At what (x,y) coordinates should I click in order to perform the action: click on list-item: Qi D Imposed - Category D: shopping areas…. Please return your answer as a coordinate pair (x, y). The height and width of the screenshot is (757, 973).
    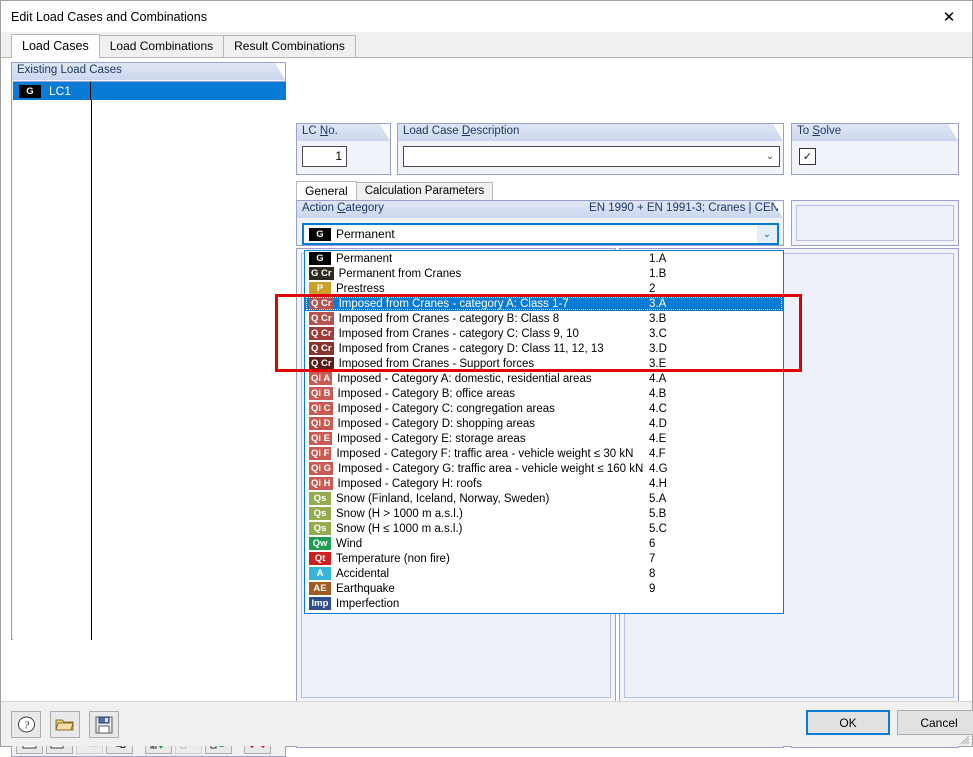
    Looking at the image, I should click on (544, 423).